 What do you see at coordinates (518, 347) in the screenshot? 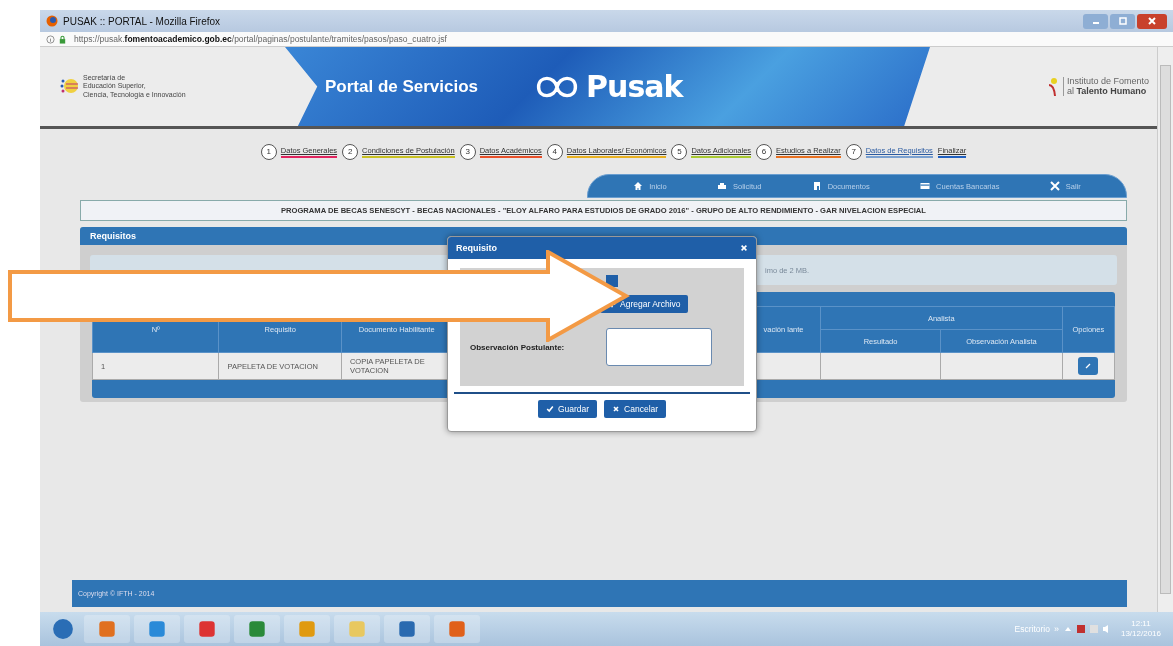
I see `field-label: Observación Postulante:` at bounding box center [518, 347].